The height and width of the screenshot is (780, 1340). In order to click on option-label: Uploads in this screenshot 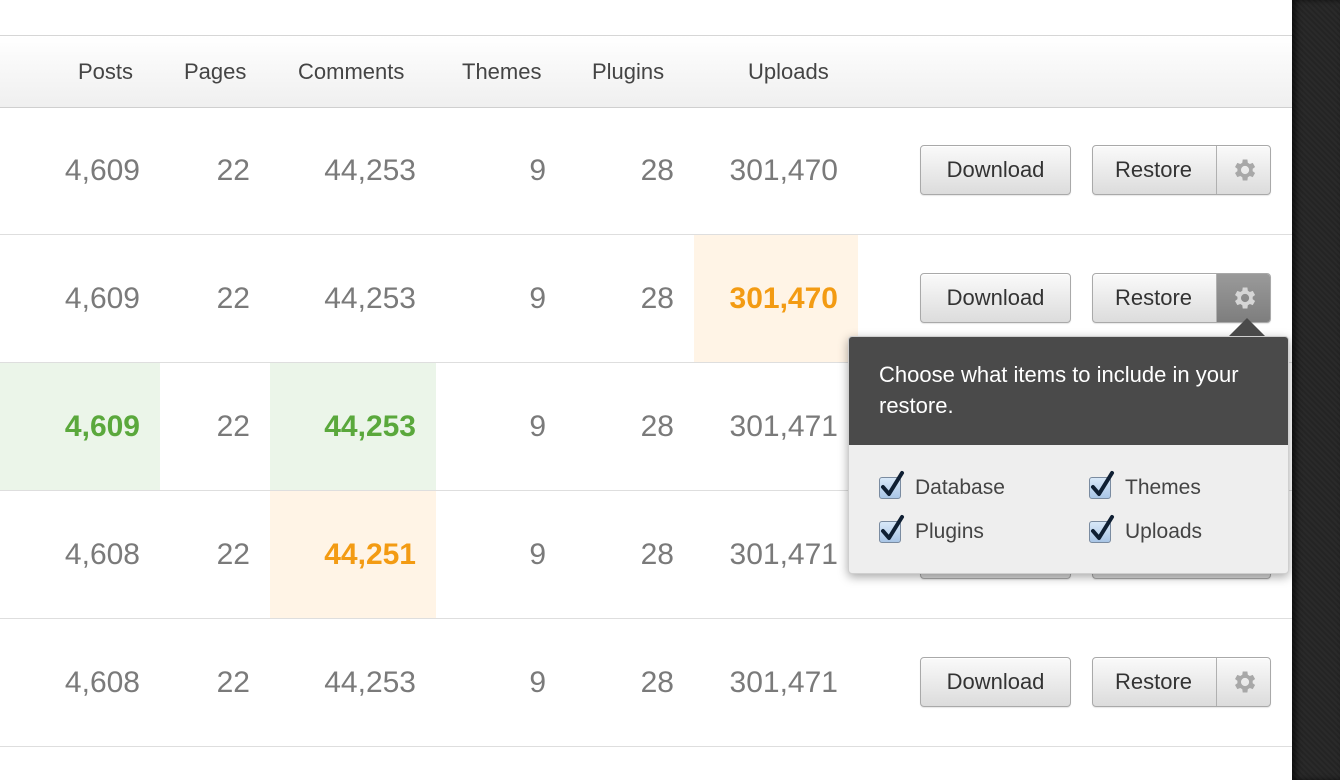, I will do `click(1164, 531)`.